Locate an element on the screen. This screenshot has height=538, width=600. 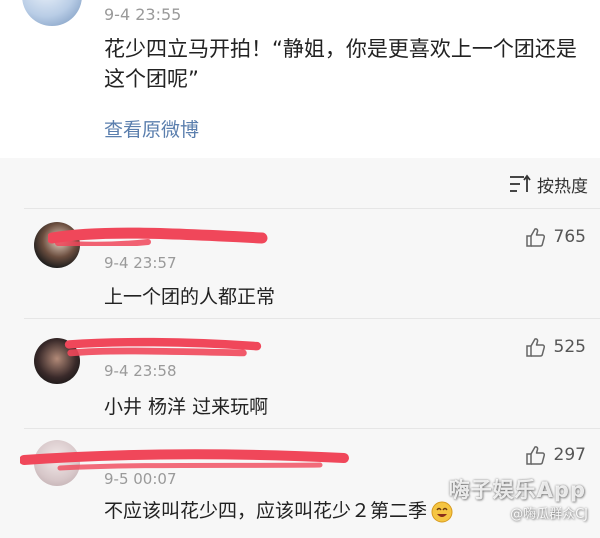
like-count: 297 is located at coordinates (569, 455).